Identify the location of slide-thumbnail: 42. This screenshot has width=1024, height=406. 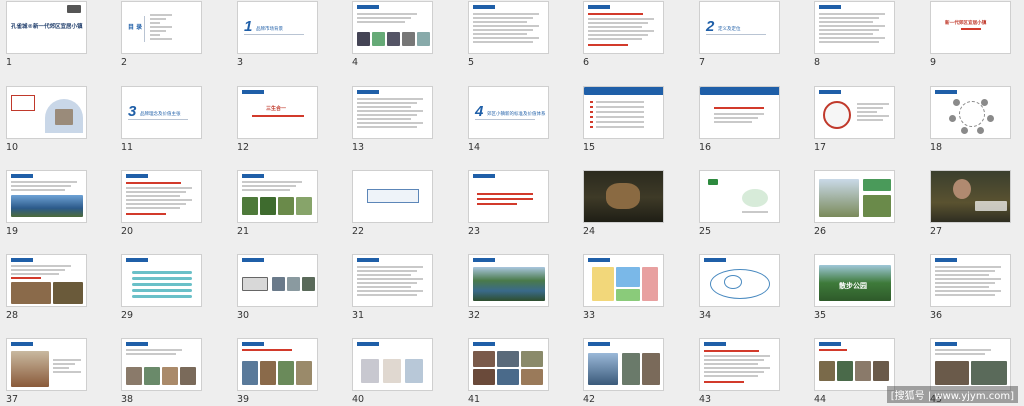
(636, 372).